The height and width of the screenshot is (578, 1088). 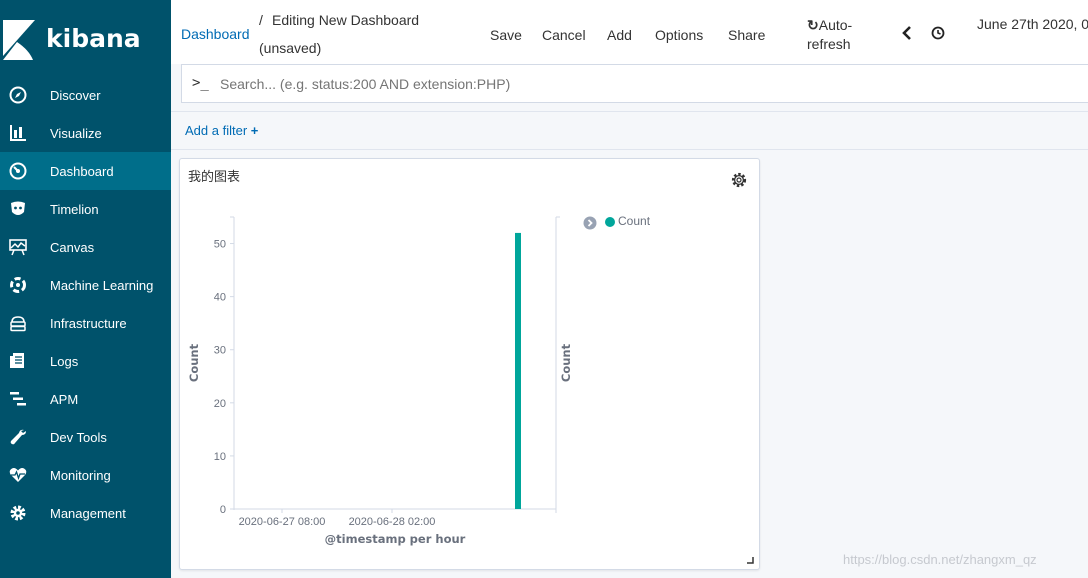 What do you see at coordinates (18, 399) in the screenshot?
I see `apm-icon` at bounding box center [18, 399].